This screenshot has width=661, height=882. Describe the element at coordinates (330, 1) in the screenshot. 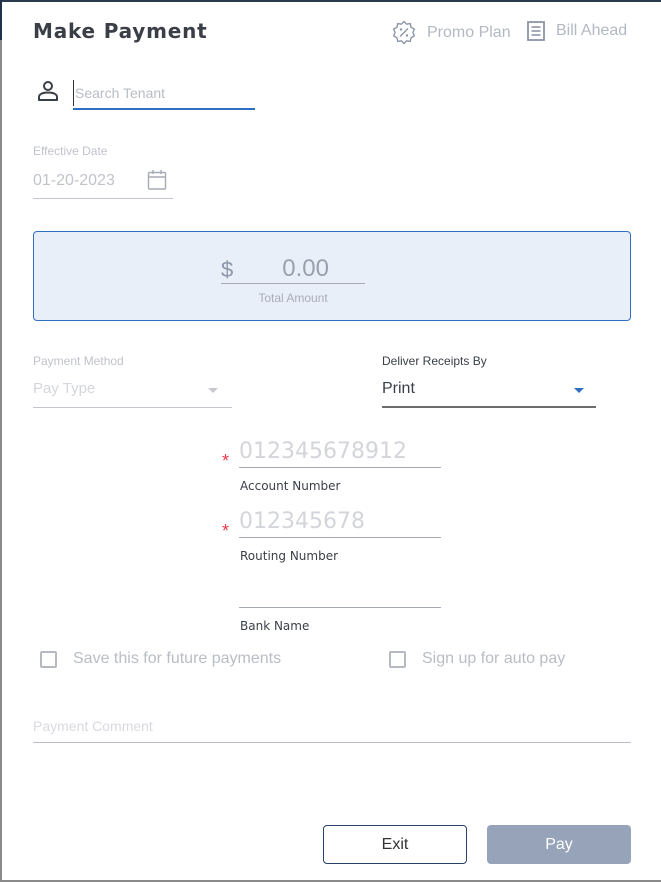

I see `window-frame-top` at that location.